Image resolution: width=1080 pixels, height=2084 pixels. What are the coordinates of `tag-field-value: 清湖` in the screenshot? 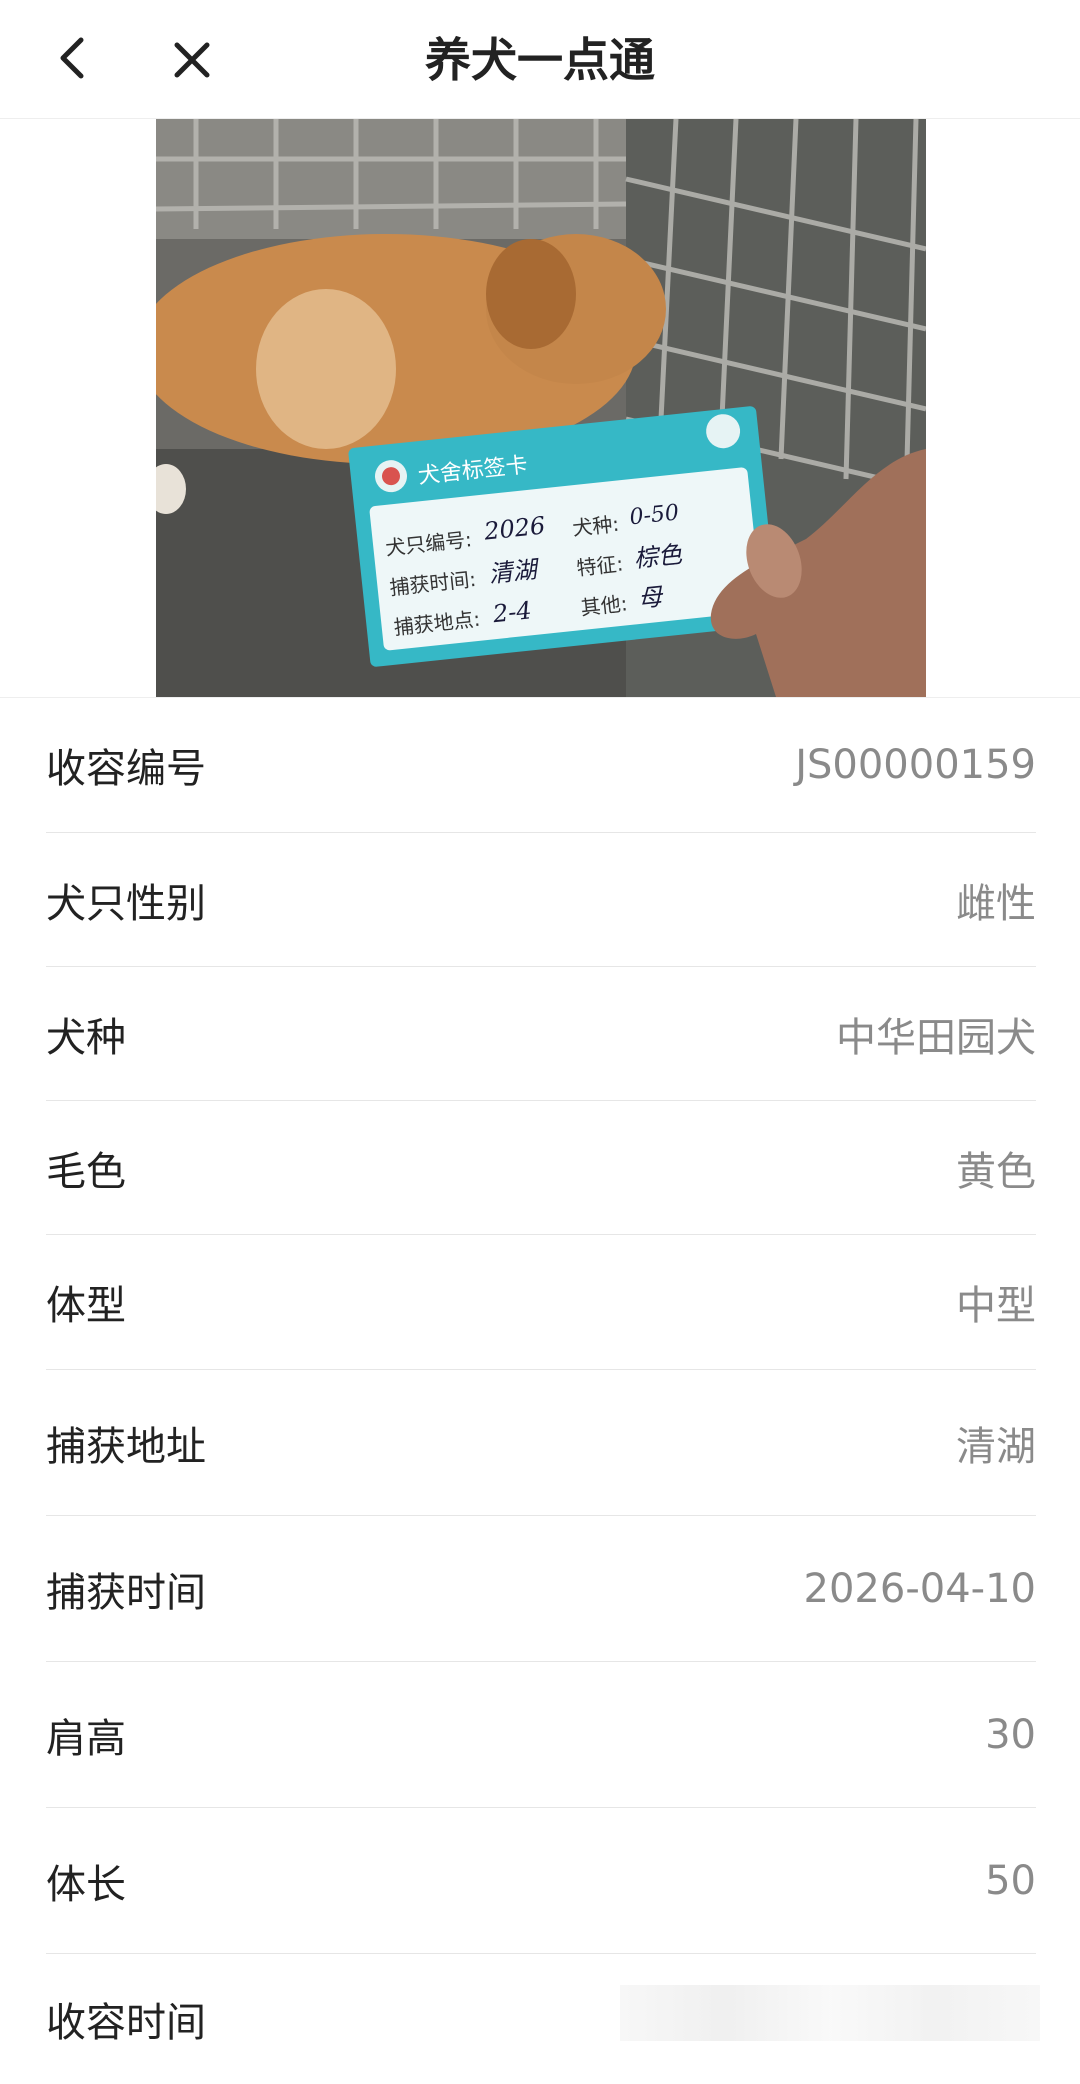 It's located at (514, 571).